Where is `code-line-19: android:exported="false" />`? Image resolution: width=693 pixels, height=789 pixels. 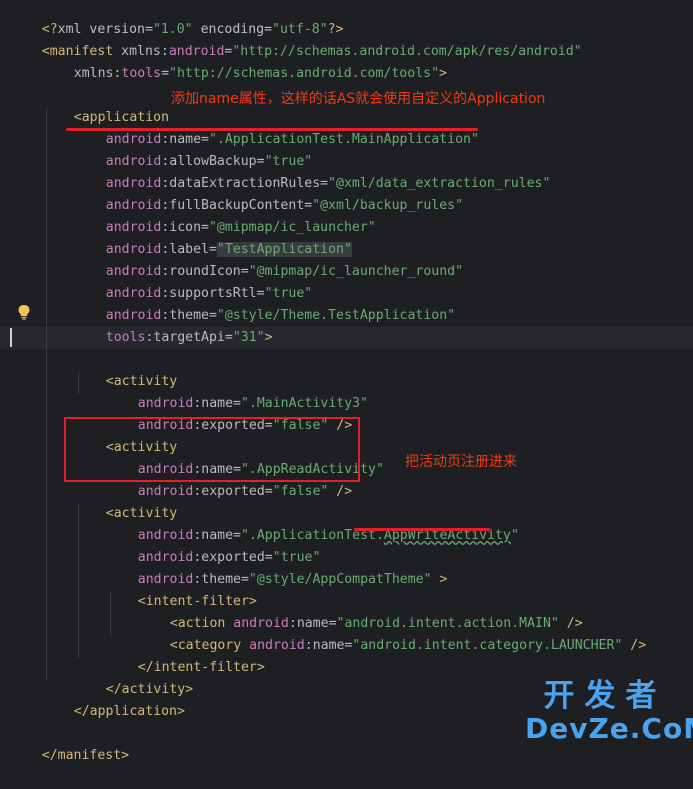 code-line-19: android:exported="false" /> is located at coordinates (245, 425).